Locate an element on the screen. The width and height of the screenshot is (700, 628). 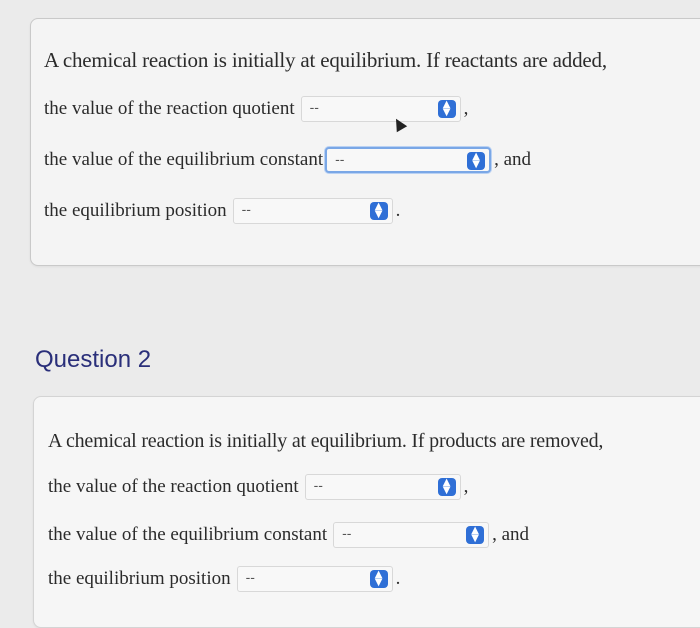
q2-row-label: the value of the equilibrium constant is located at coordinates (188, 534).